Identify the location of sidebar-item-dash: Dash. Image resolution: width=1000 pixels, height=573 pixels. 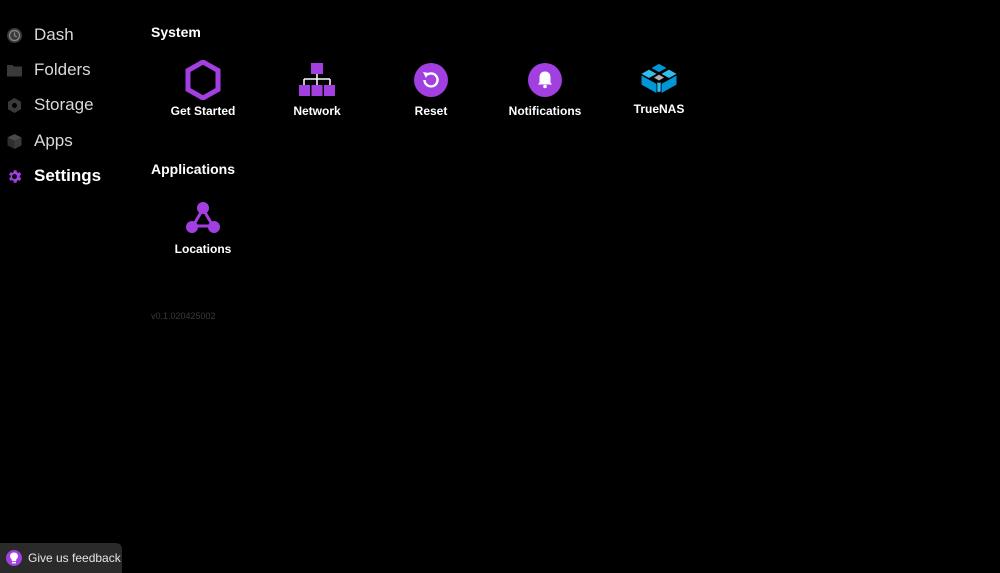
(68, 35).